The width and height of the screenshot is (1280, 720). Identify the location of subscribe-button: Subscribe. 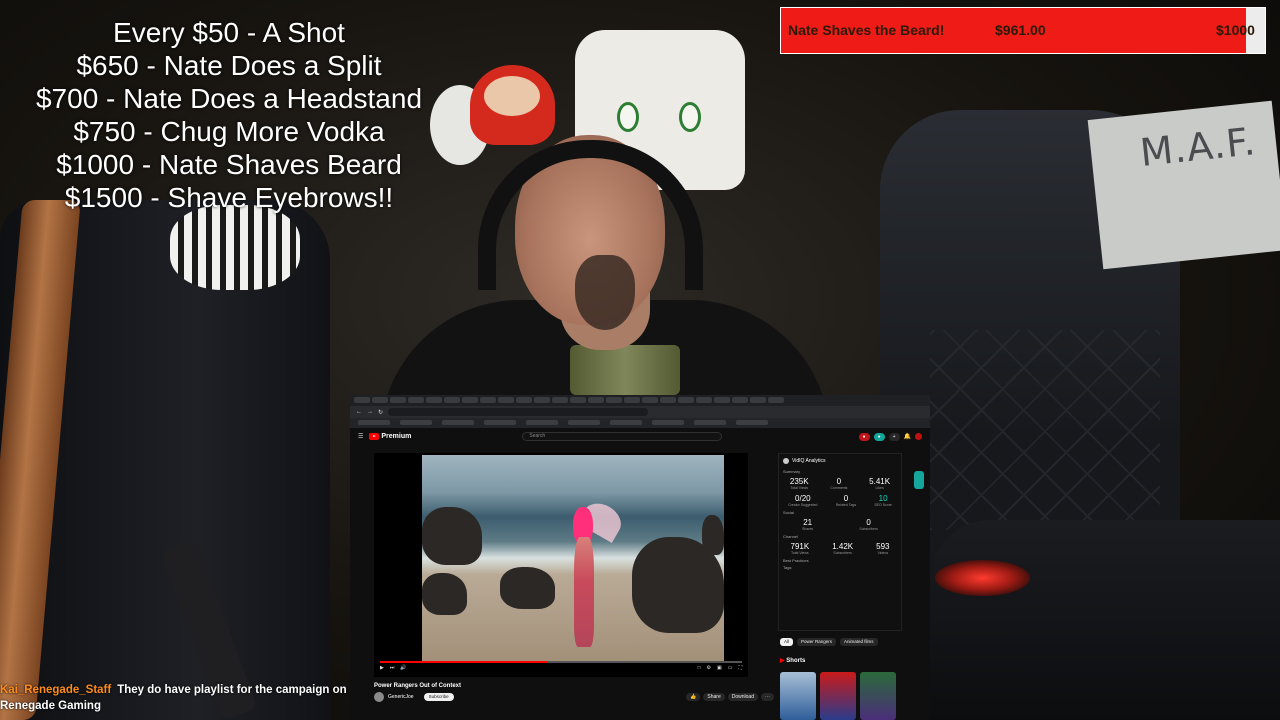
(438, 697).